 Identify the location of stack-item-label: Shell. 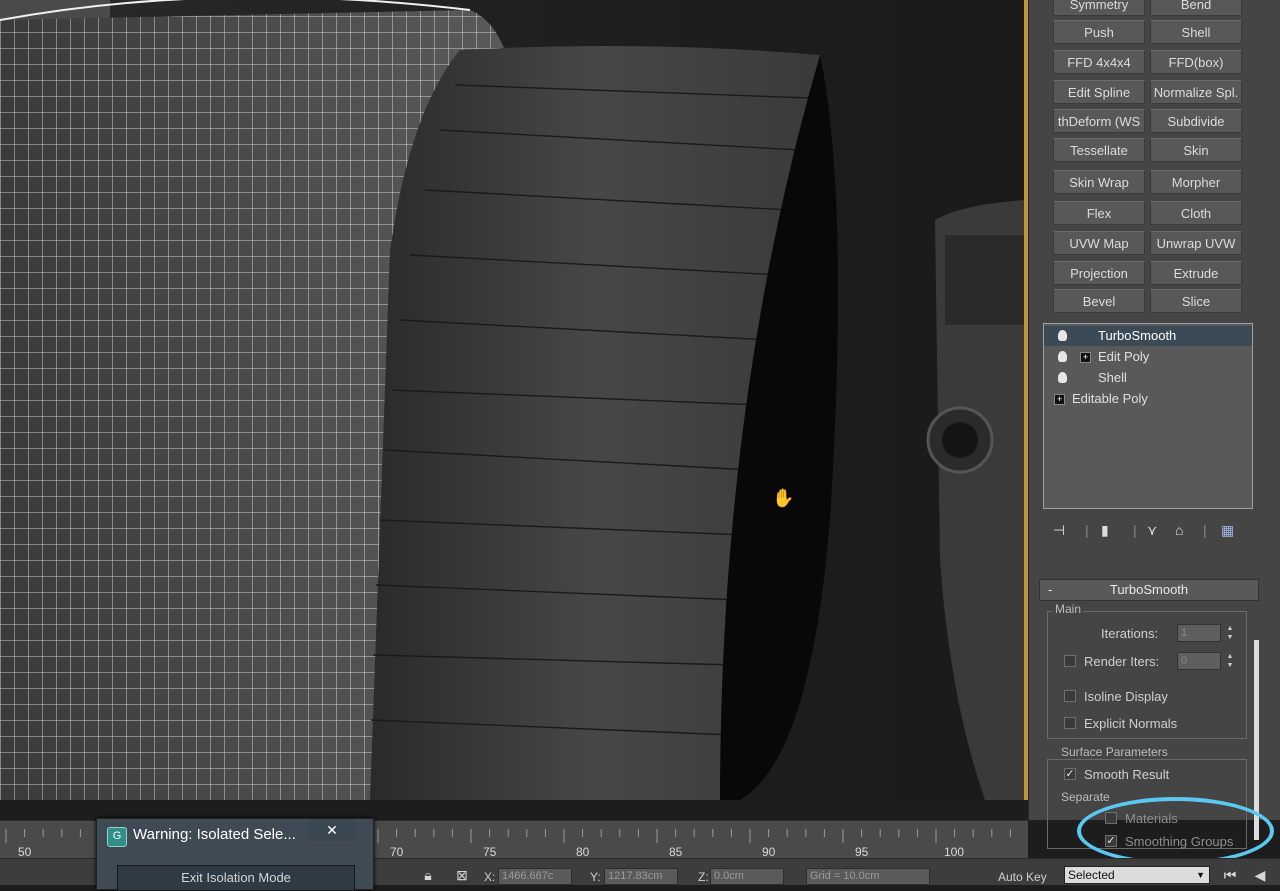
(1112, 377).